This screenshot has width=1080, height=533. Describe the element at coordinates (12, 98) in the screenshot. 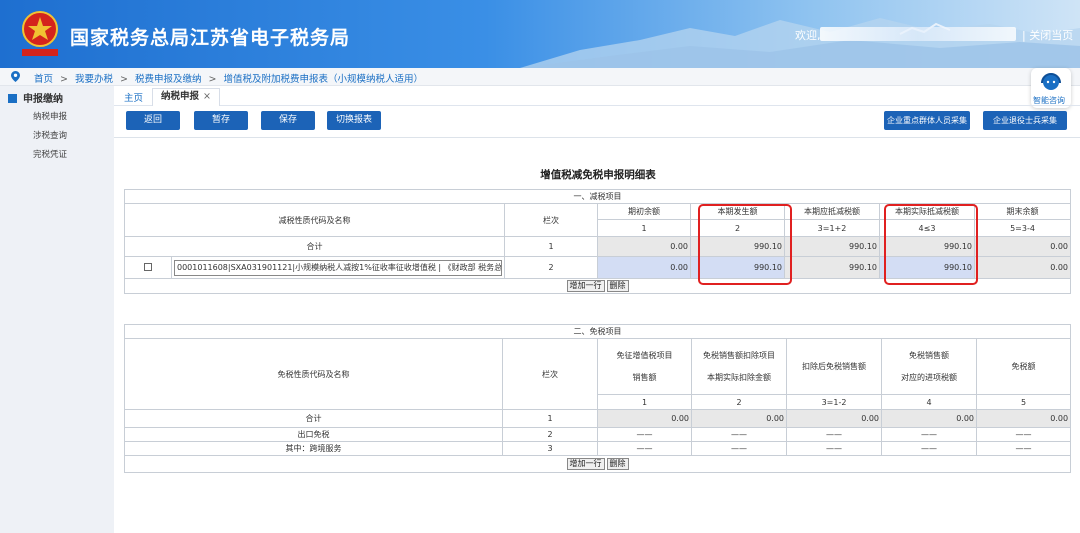

I see `menu-grid-icon` at that location.